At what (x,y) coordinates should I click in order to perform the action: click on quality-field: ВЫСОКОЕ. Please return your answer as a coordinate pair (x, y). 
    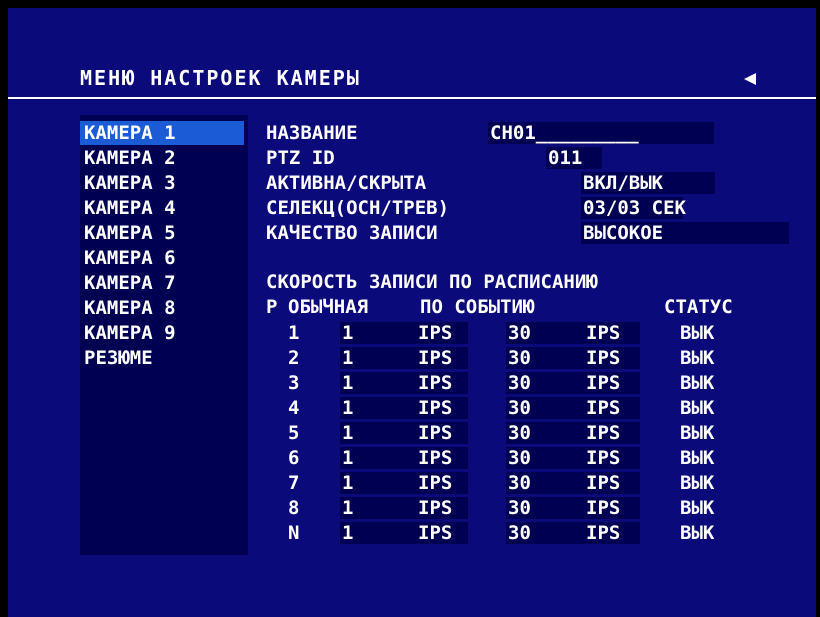
    Looking at the image, I should click on (623, 233).